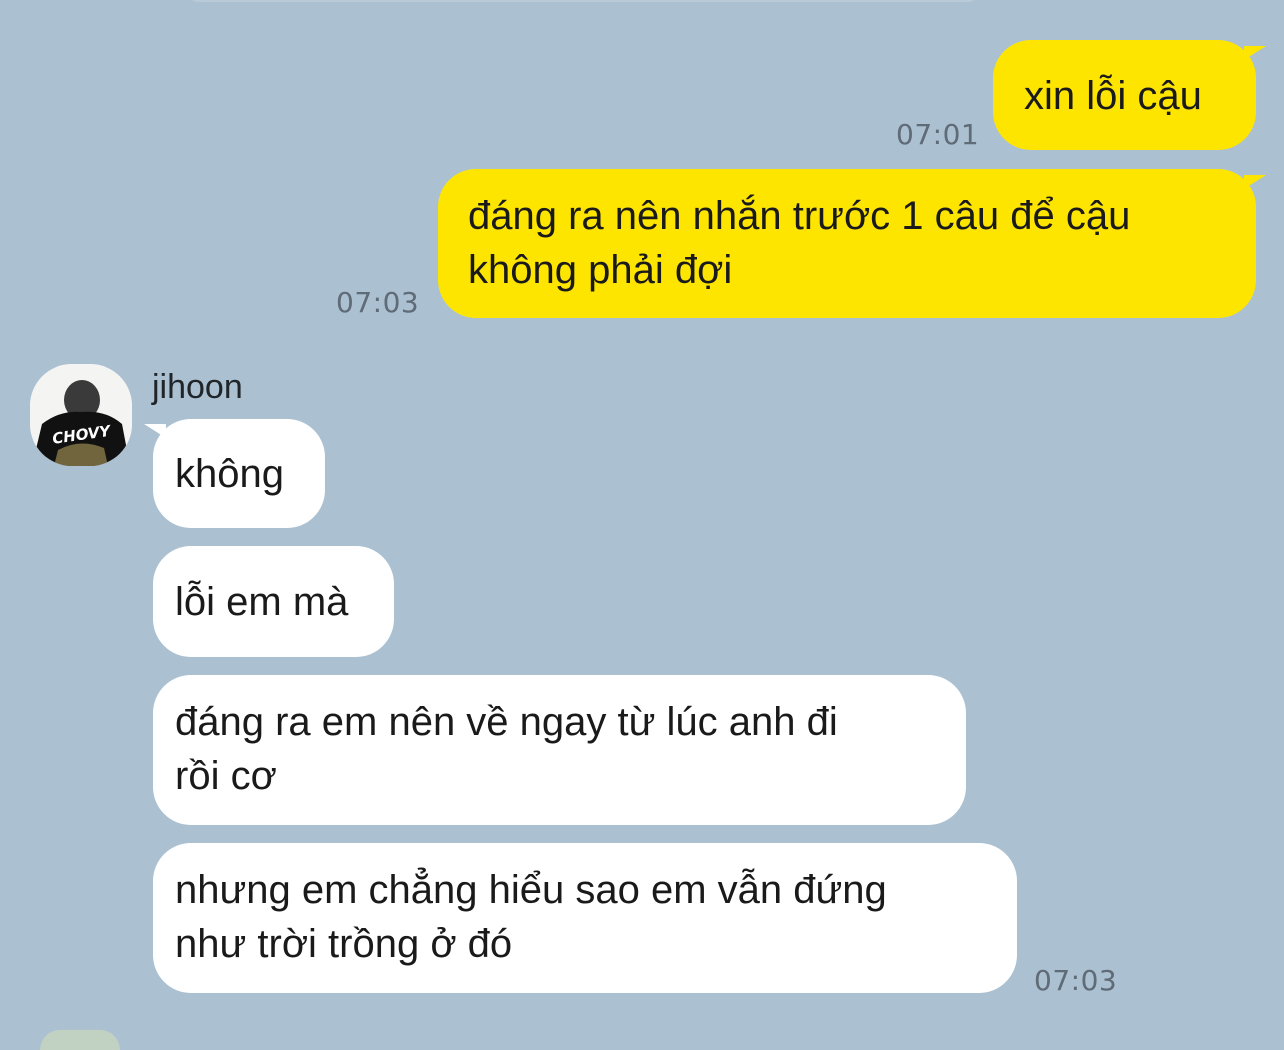 The image size is (1284, 1050). Describe the element at coordinates (600, 270) in the screenshot. I see `message-text-line: không phải đợi` at that location.